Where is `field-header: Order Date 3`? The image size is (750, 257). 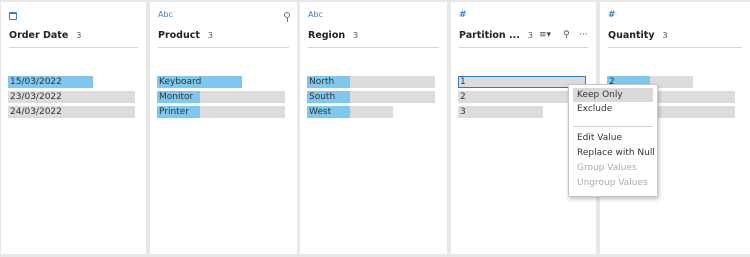
field-header: Order Date 3 is located at coordinates (45, 35).